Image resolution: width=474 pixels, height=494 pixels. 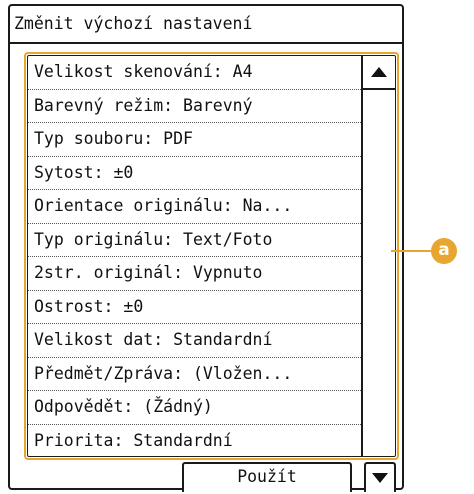 What do you see at coordinates (195, 140) in the screenshot?
I see `setting-file-type: Typ souboru: PDF` at bounding box center [195, 140].